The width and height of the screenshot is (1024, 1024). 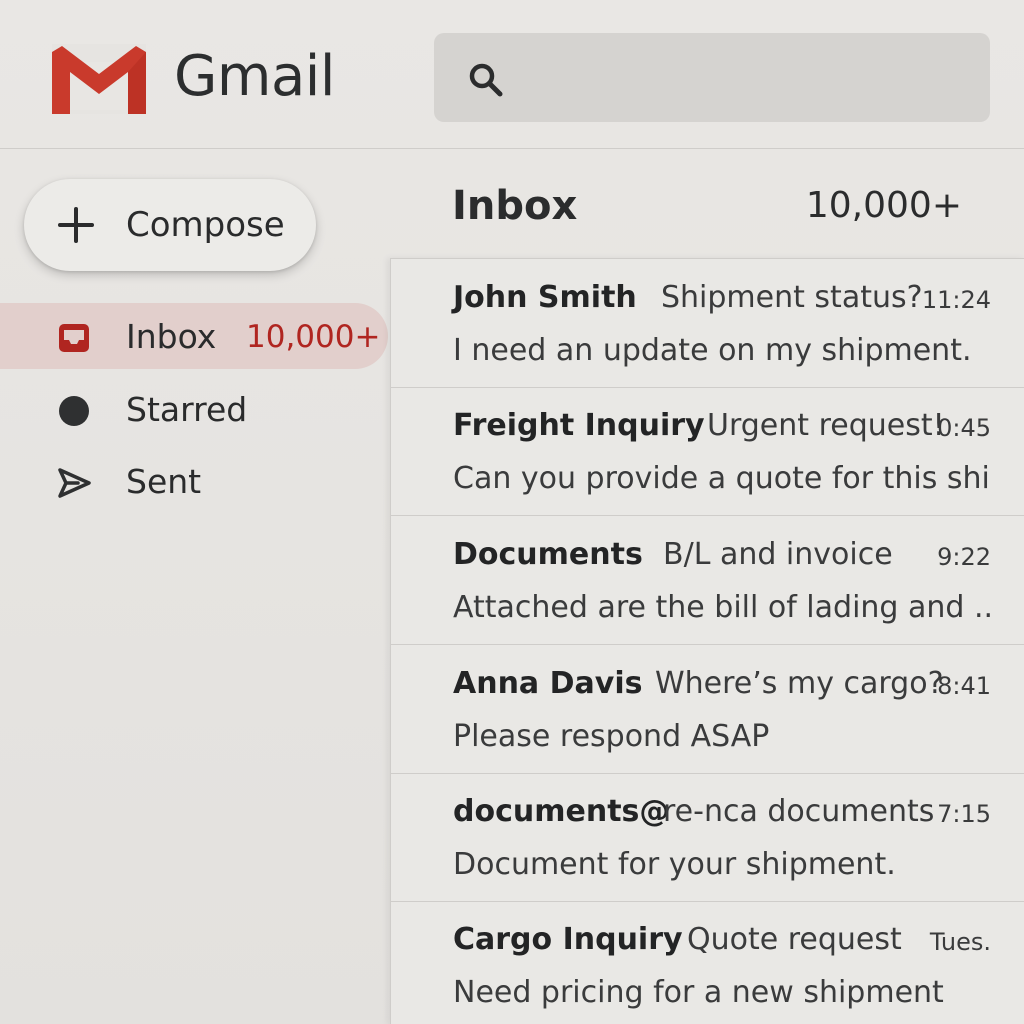 I want to click on email-subject: Where’s my cargo?, so click(x=799, y=683).